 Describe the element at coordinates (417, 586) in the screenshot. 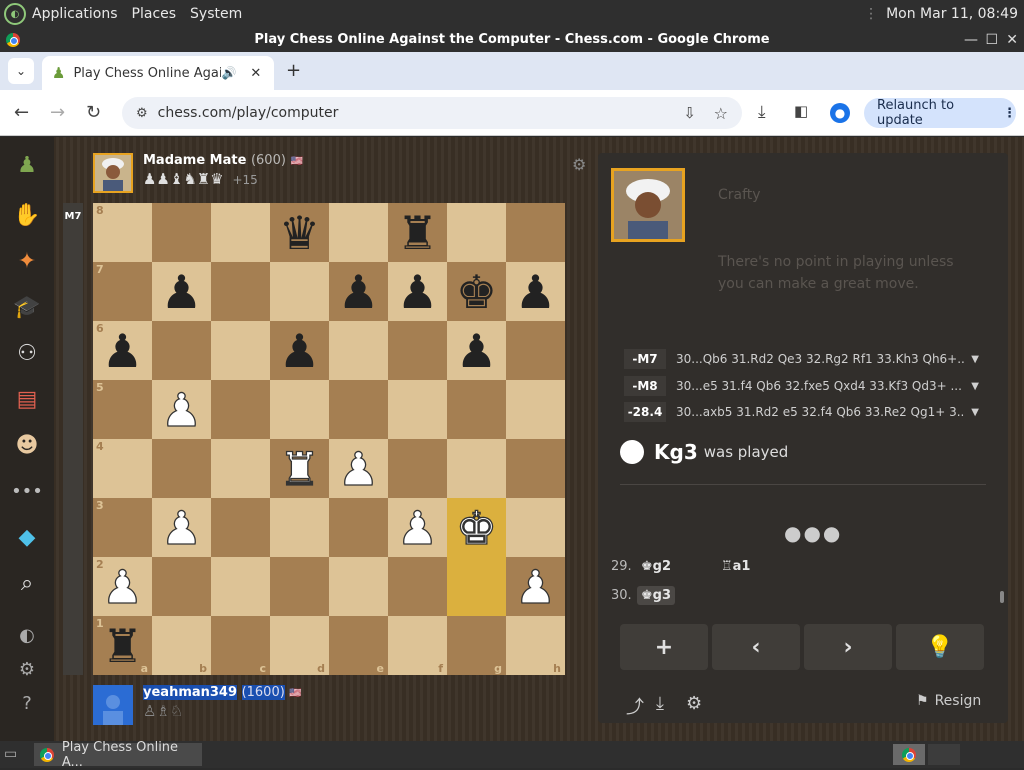

I see `square-f2` at that location.